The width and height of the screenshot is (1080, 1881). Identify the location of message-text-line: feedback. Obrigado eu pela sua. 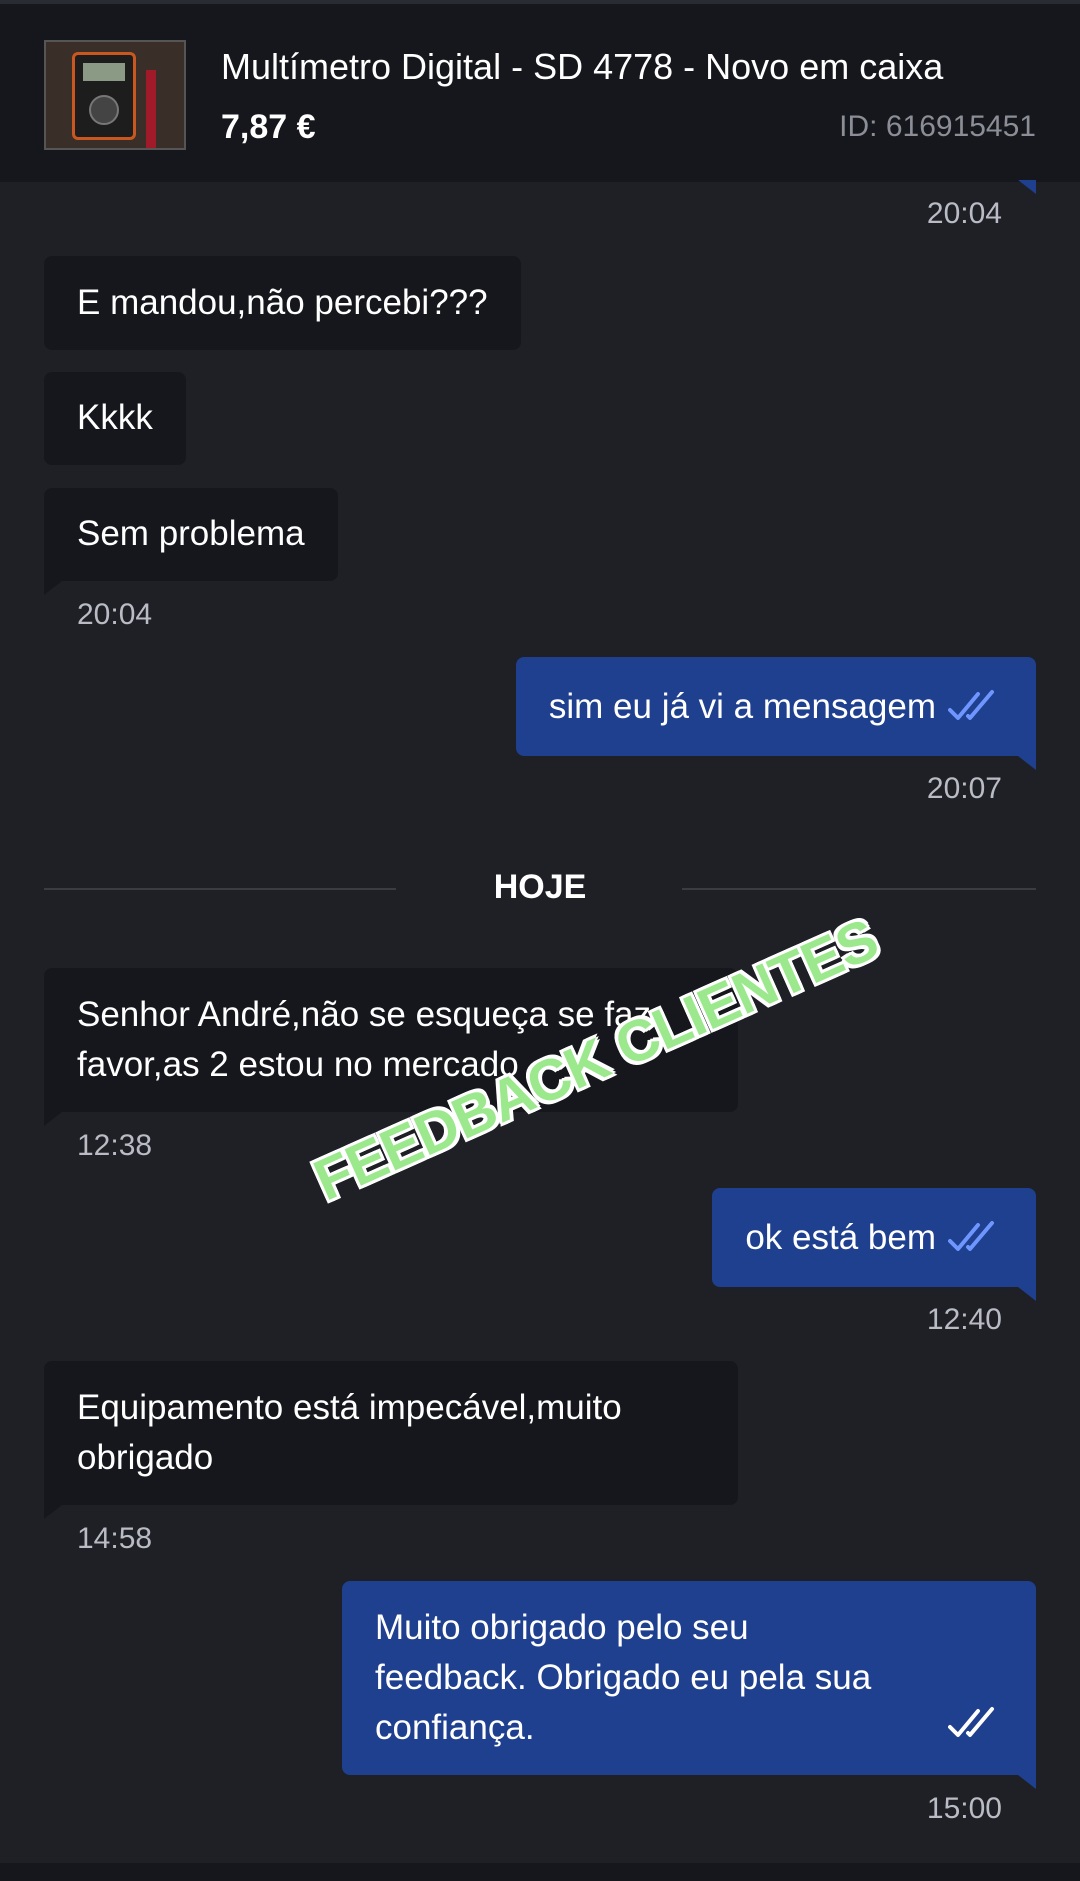
(623, 1677).